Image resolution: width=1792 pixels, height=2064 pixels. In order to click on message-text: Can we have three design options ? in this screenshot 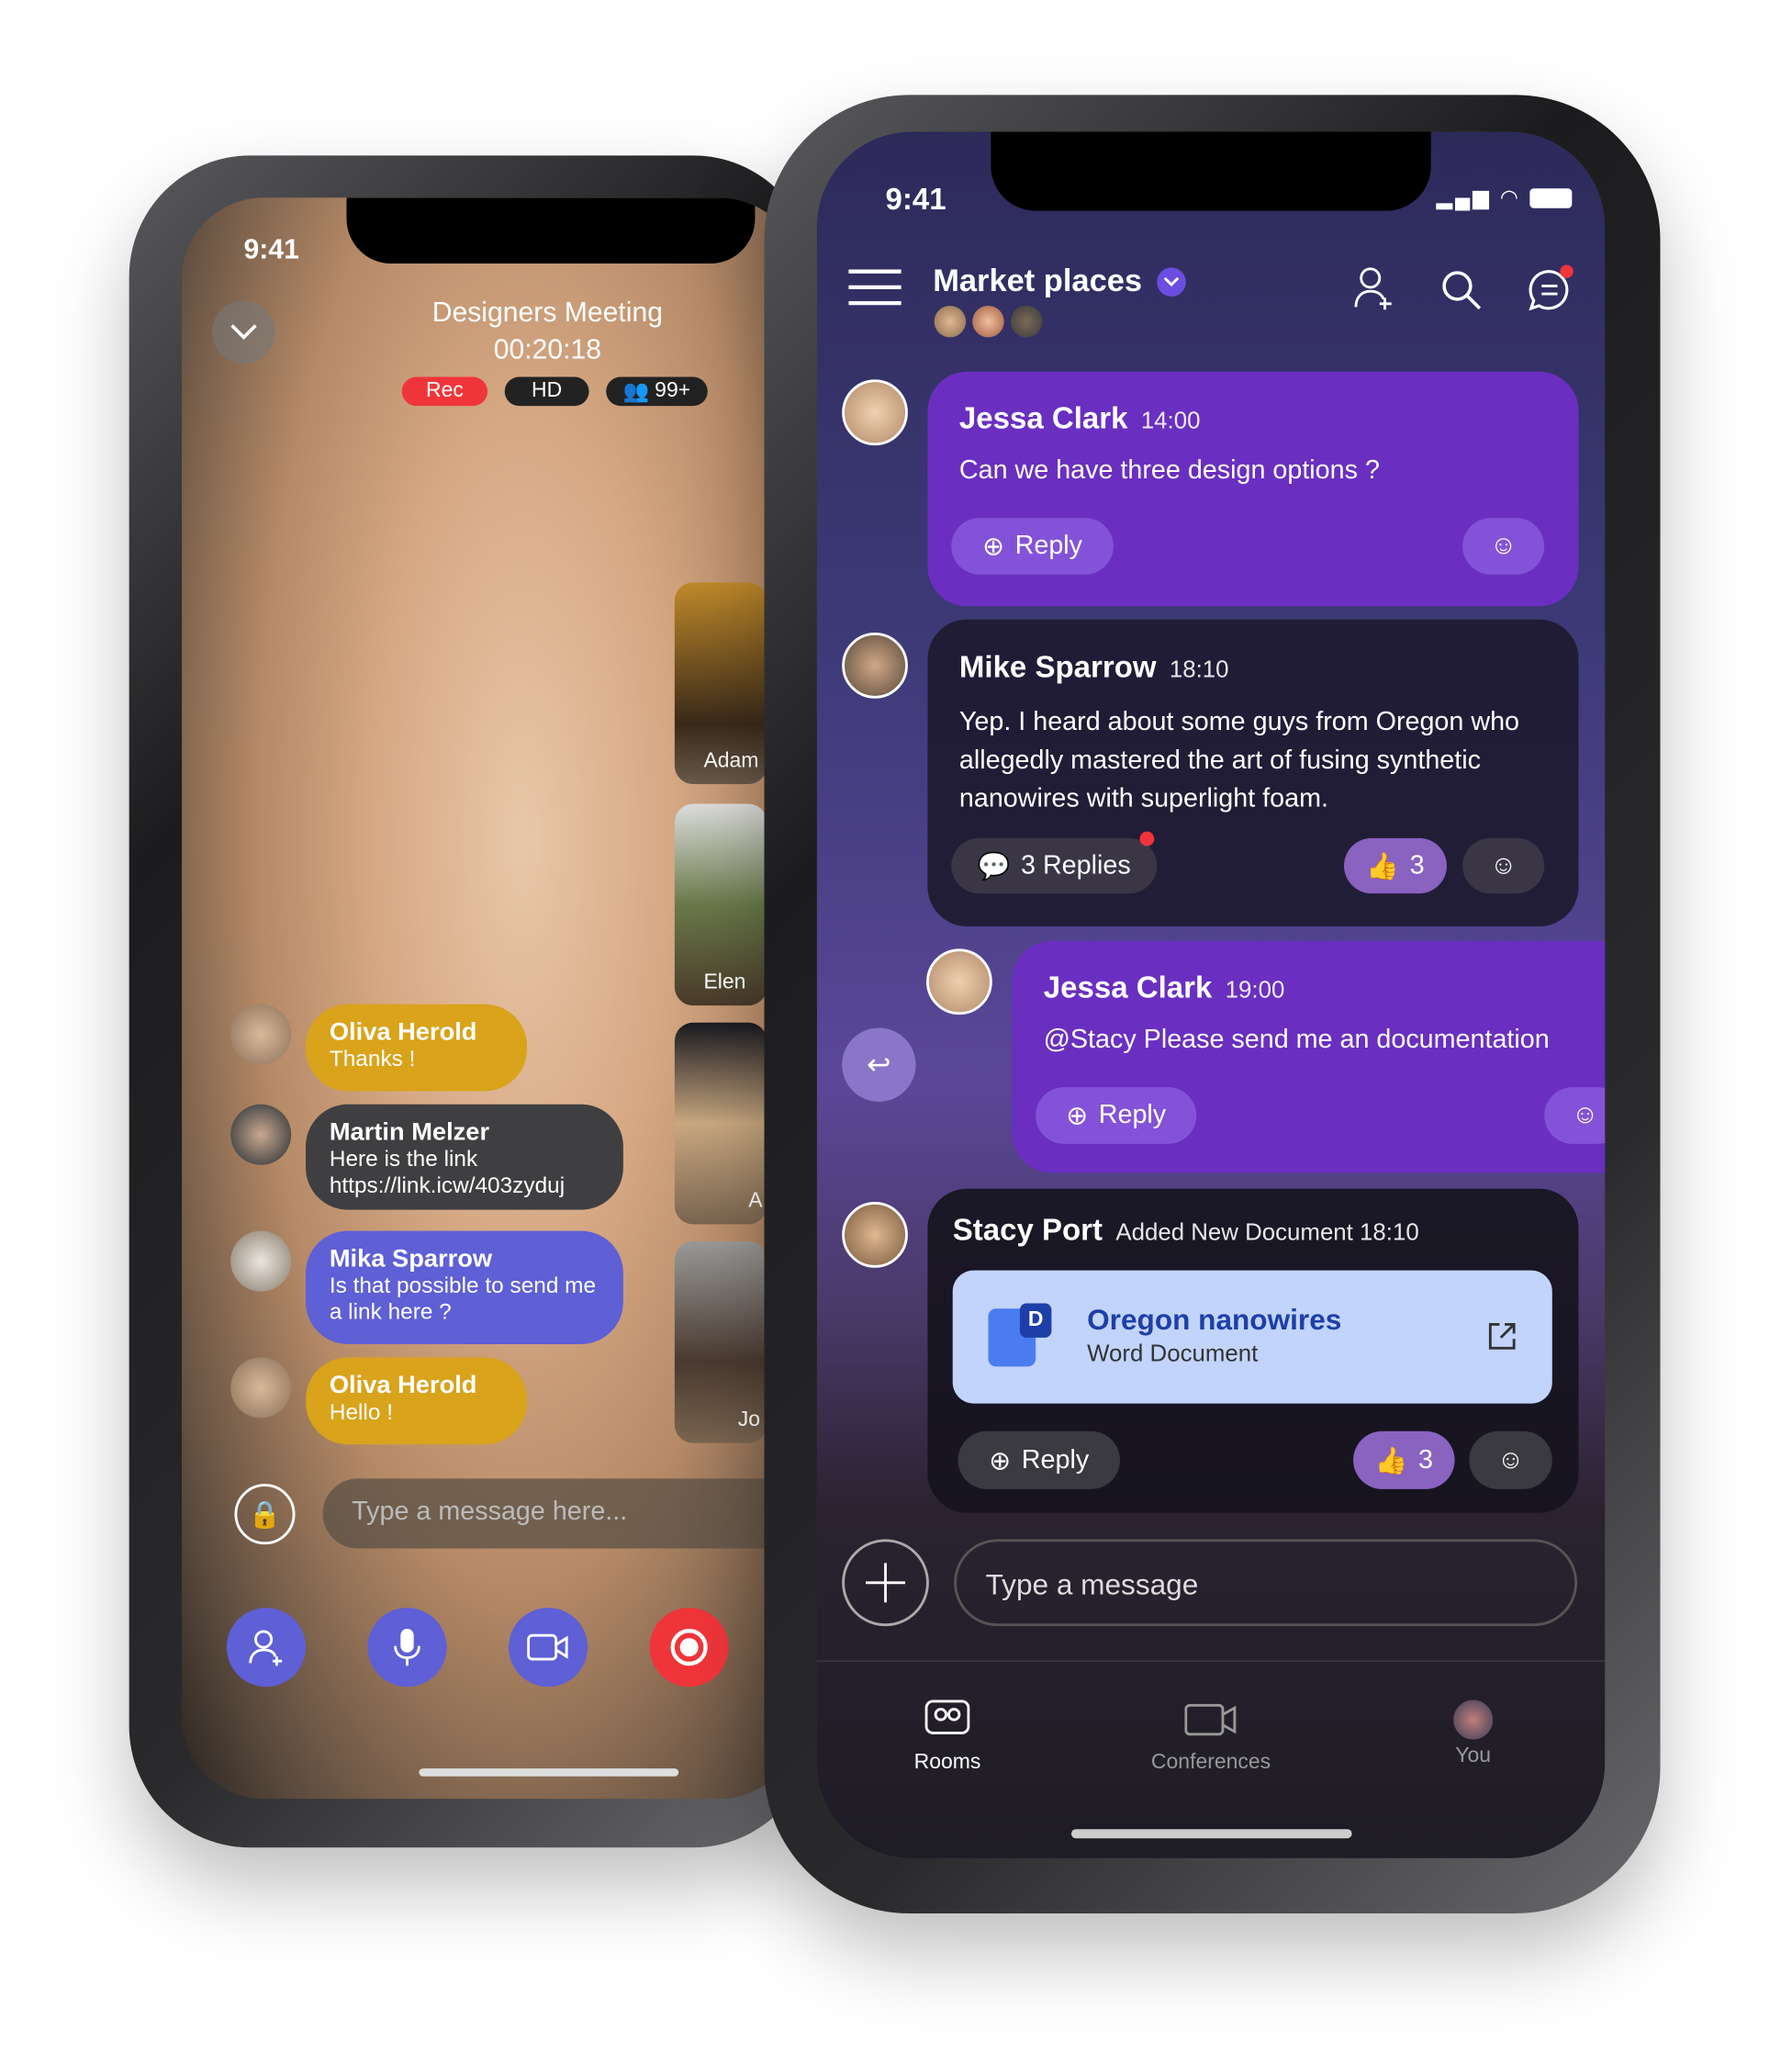, I will do `click(1169, 470)`.